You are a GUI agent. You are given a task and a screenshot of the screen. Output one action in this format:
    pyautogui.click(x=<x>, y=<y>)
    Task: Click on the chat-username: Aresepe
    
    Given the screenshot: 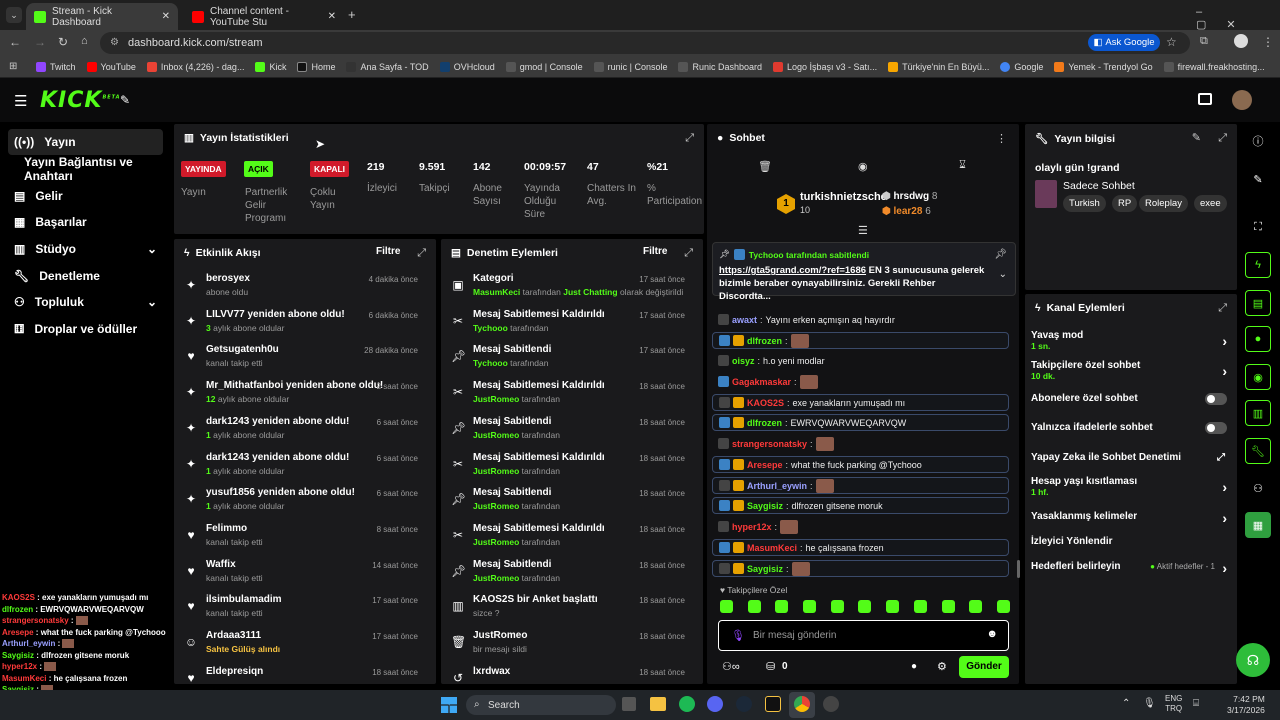 What is the action you would take?
    pyautogui.click(x=765, y=465)
    